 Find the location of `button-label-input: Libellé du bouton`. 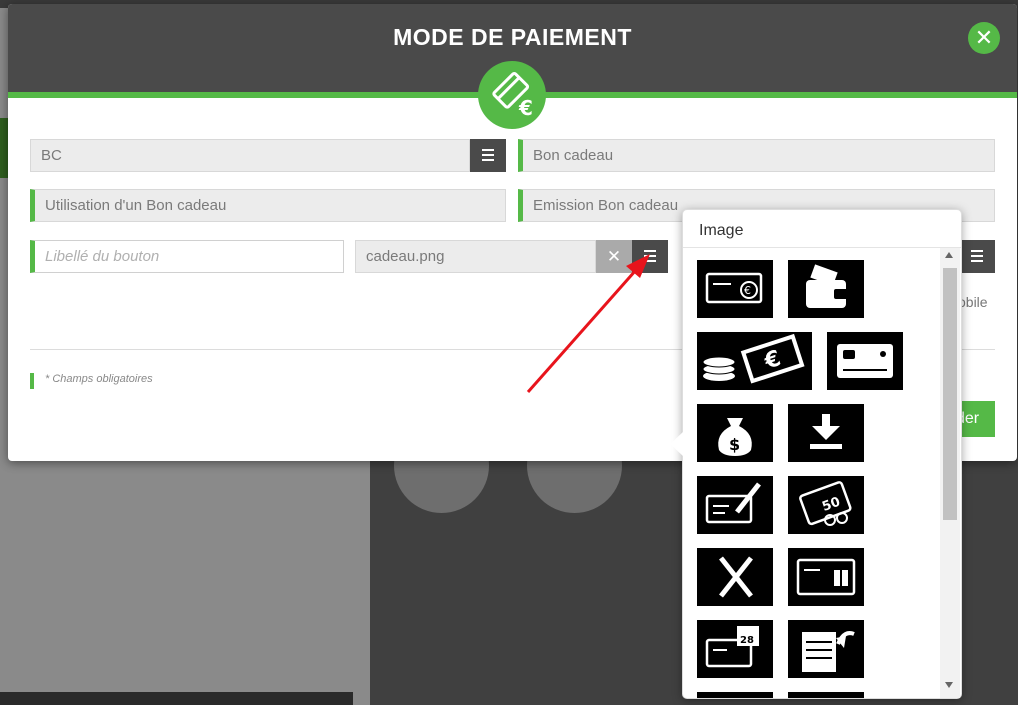

button-label-input: Libellé du bouton is located at coordinates (187, 256).